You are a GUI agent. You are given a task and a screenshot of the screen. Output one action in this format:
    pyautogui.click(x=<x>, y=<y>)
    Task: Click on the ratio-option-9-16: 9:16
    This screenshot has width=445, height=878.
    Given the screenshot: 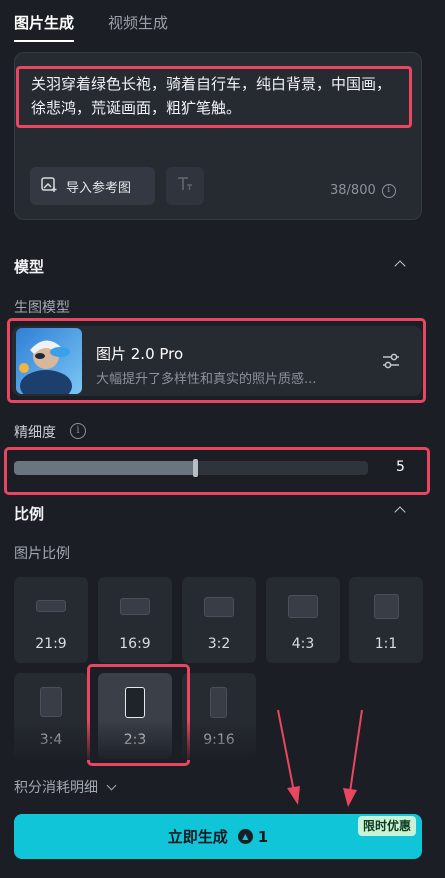 What is the action you would take?
    pyautogui.click(x=219, y=716)
    